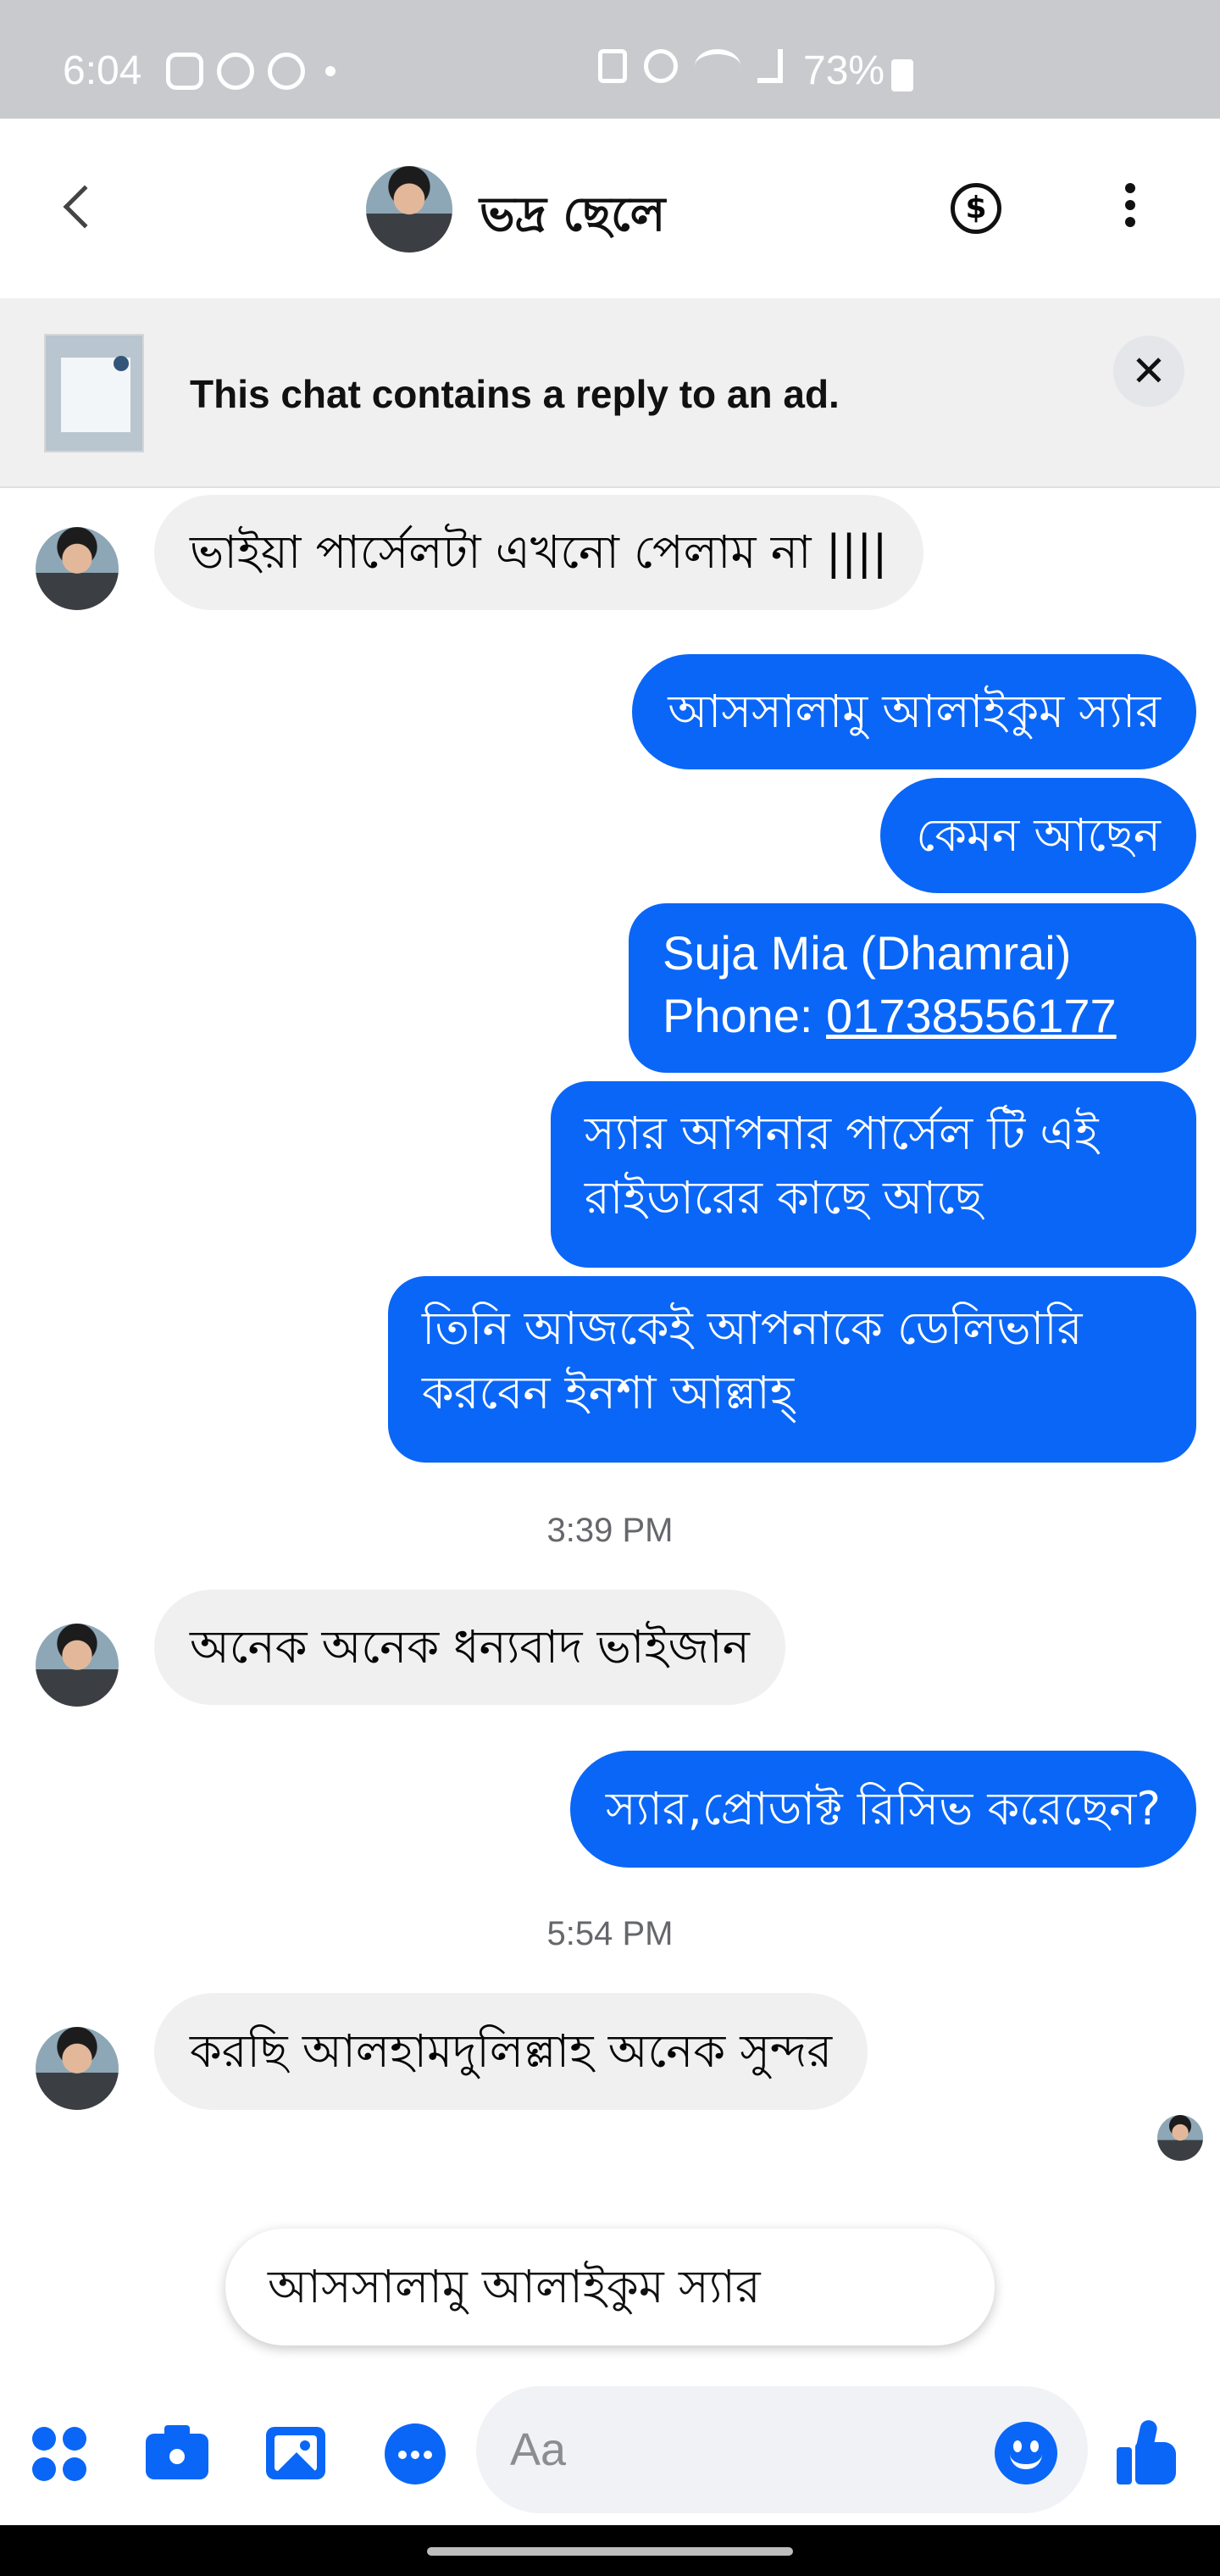  What do you see at coordinates (902, 75) in the screenshot?
I see `battery-icon` at bounding box center [902, 75].